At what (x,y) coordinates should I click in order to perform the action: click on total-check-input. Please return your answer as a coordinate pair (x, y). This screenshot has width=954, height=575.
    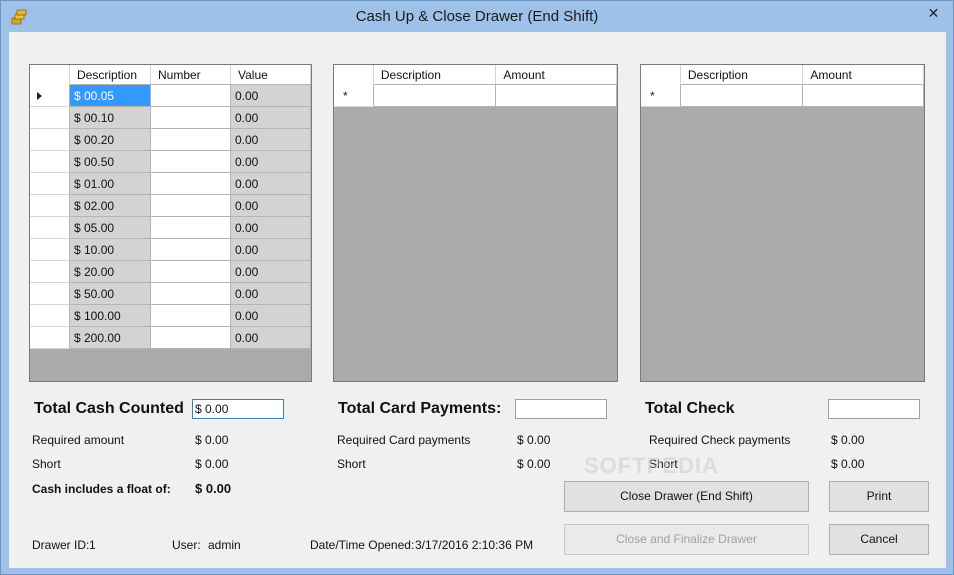
    Looking at the image, I should click on (874, 409).